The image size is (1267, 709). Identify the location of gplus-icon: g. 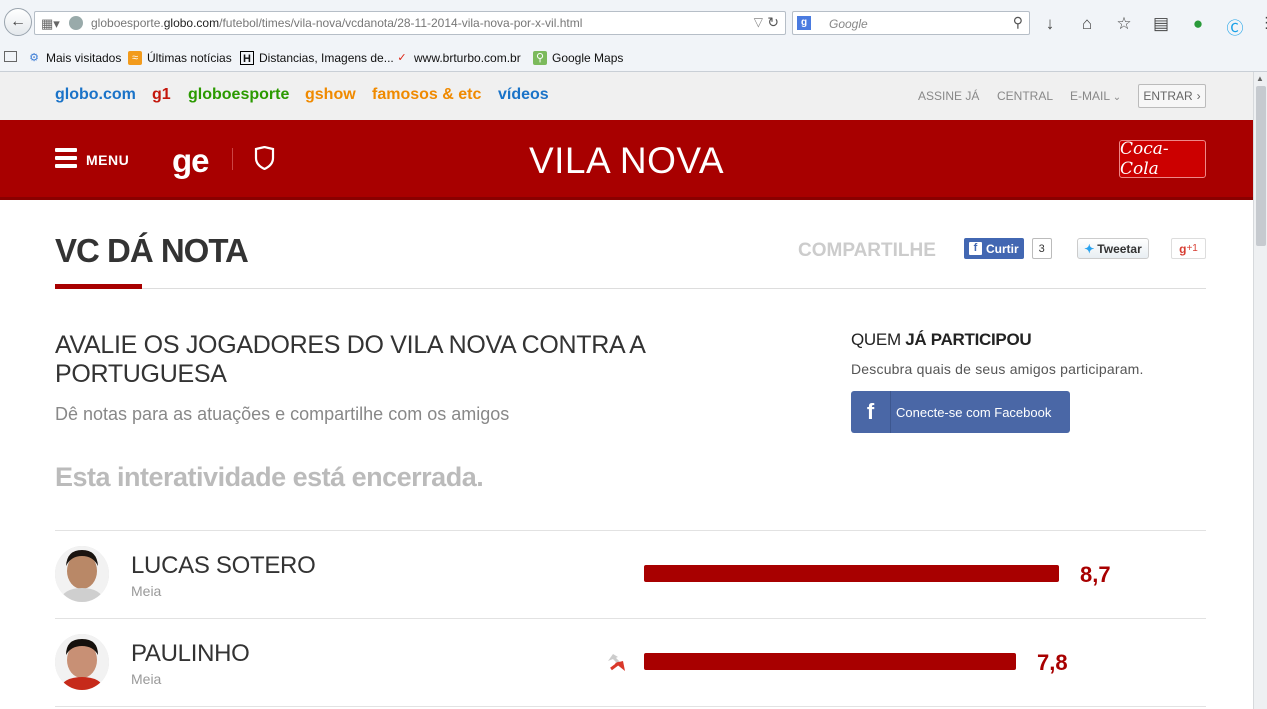
(1183, 248).